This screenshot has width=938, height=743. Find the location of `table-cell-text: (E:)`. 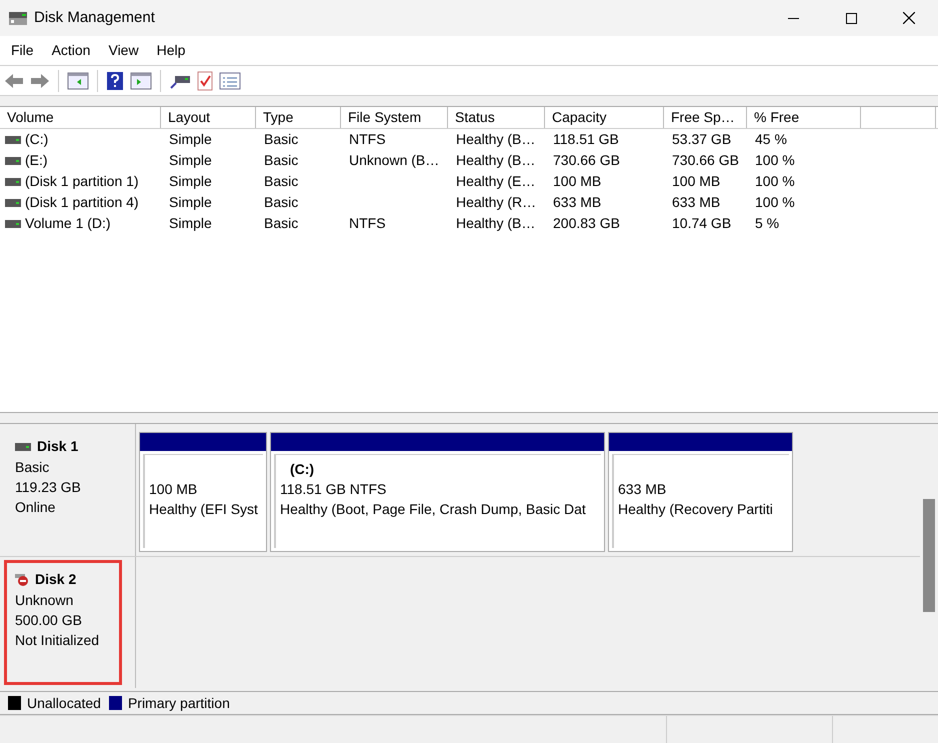

table-cell-text: (E:) is located at coordinates (36, 160).